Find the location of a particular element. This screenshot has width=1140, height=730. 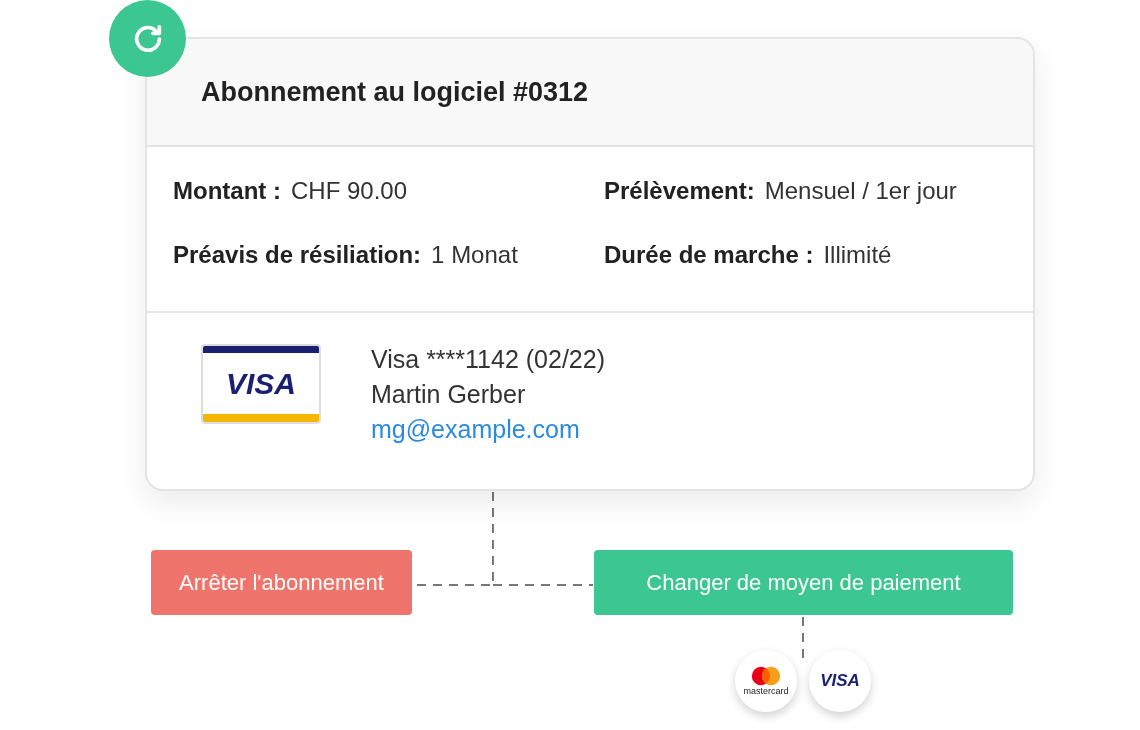

change-payment-button: Changer de moyen de paiement is located at coordinates (803, 582).